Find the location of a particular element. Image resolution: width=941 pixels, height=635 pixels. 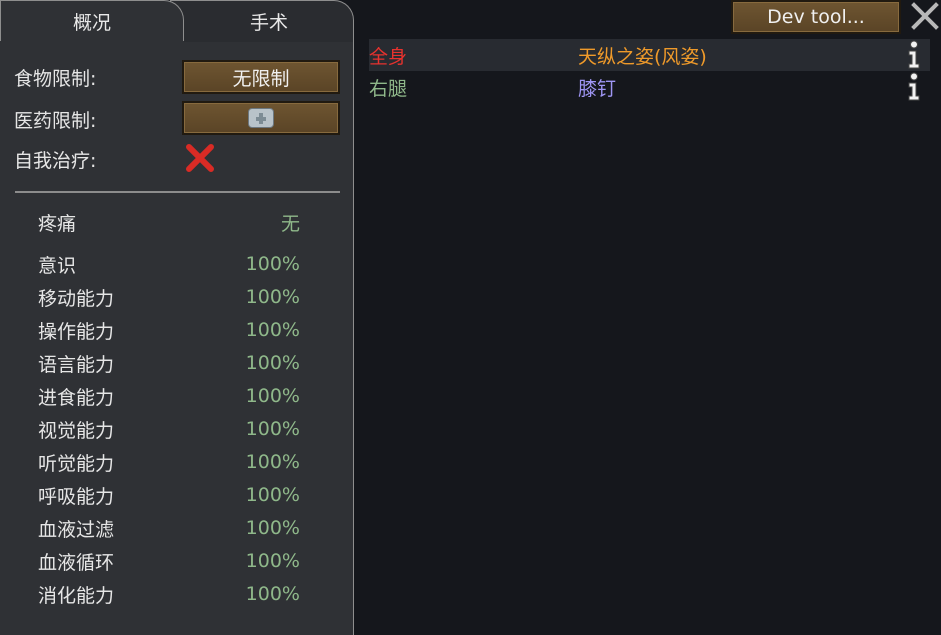

capacity-label: 进食能力 is located at coordinates (76, 397).